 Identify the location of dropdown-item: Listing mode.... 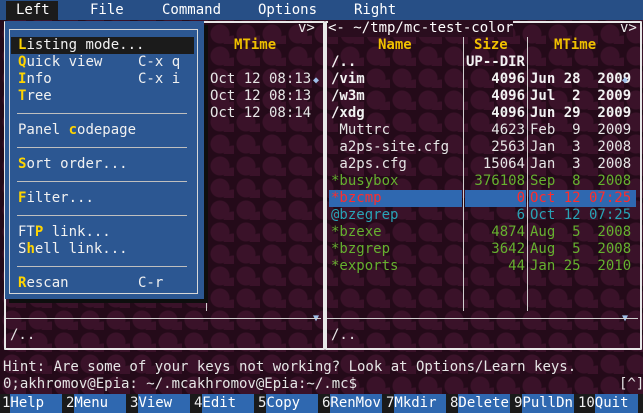
(81, 45).